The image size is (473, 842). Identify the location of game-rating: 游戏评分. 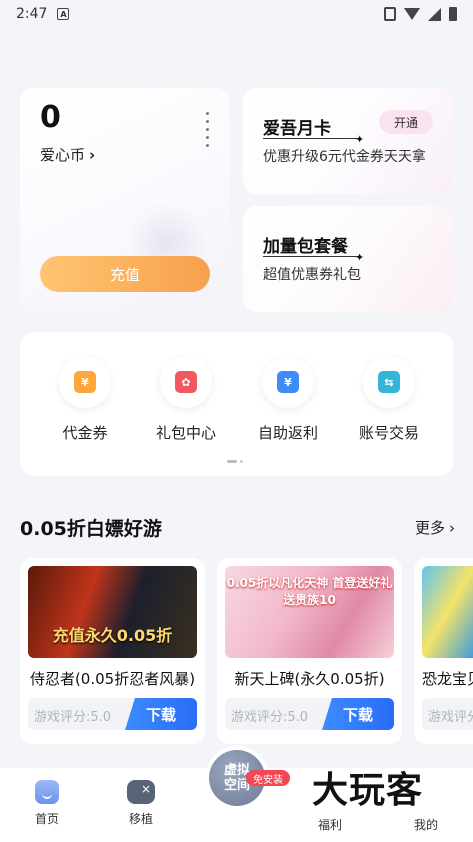
(450, 717).